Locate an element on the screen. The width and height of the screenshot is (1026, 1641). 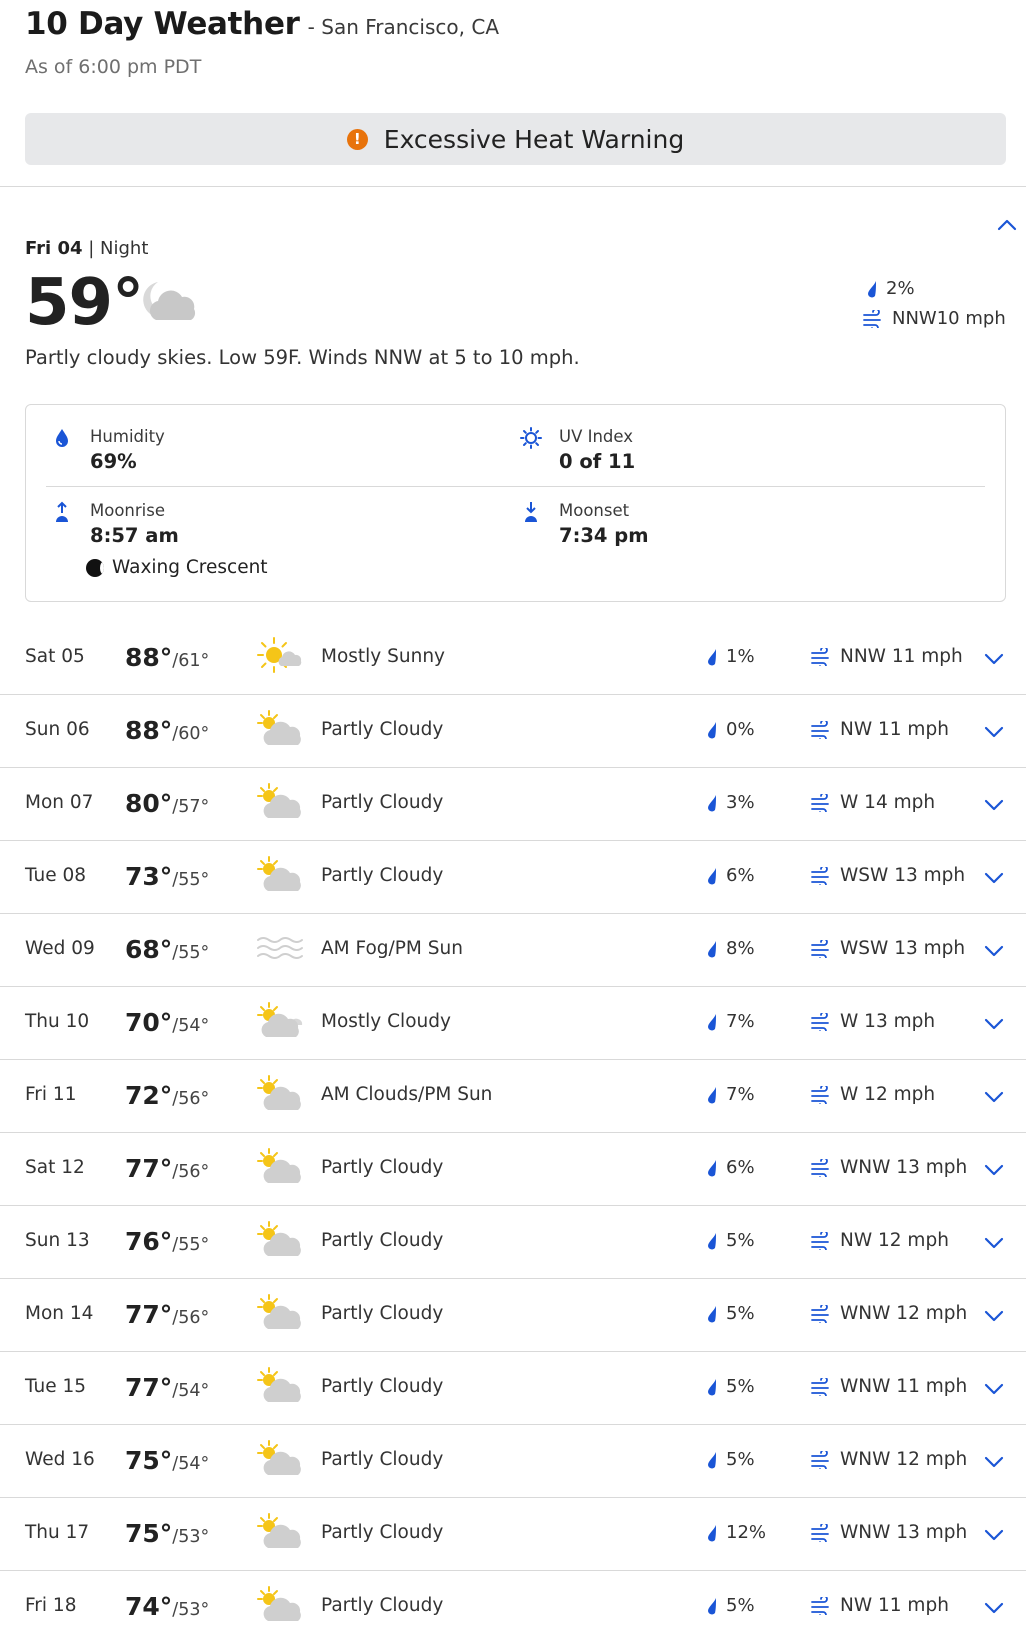
uv-index-label: UV Index is located at coordinates (596, 436).